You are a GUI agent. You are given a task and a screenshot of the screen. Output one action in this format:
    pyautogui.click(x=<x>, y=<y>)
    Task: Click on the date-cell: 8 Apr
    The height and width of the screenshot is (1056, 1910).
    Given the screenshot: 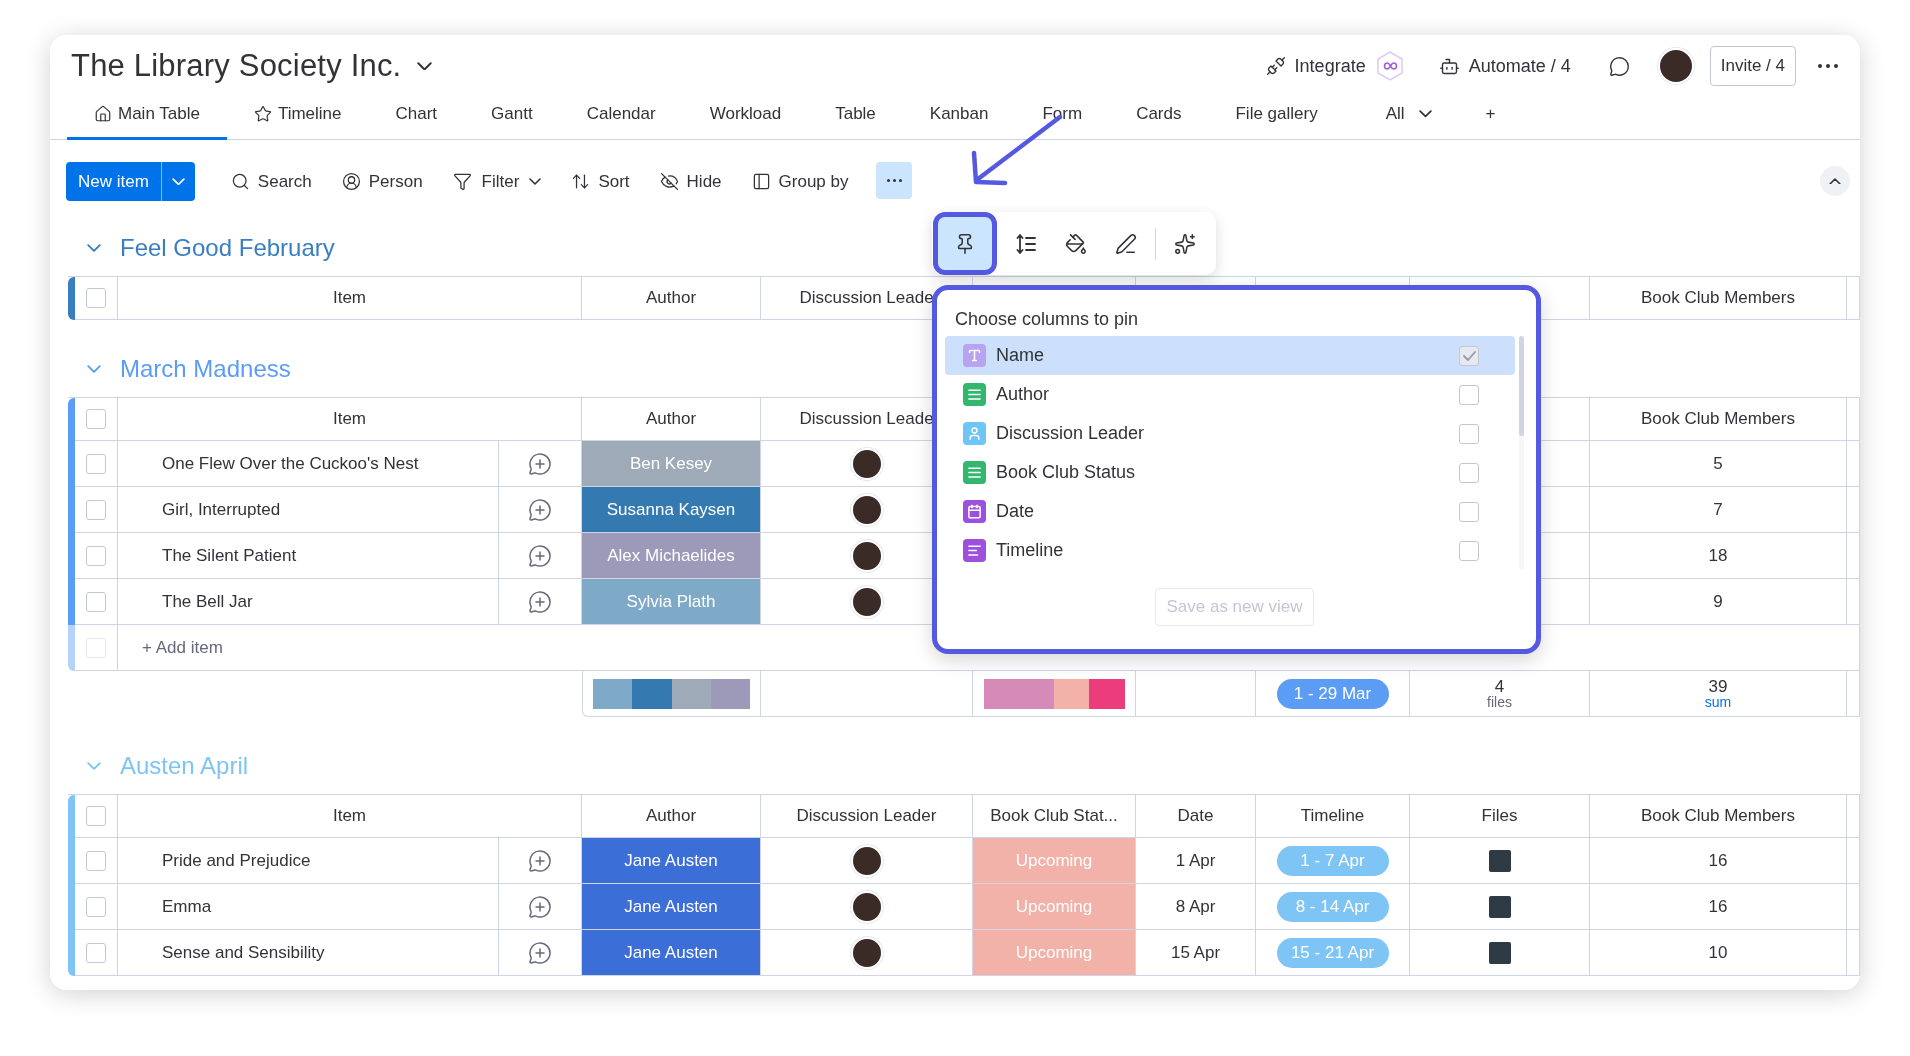 What is the action you would take?
    pyautogui.click(x=1196, y=907)
    